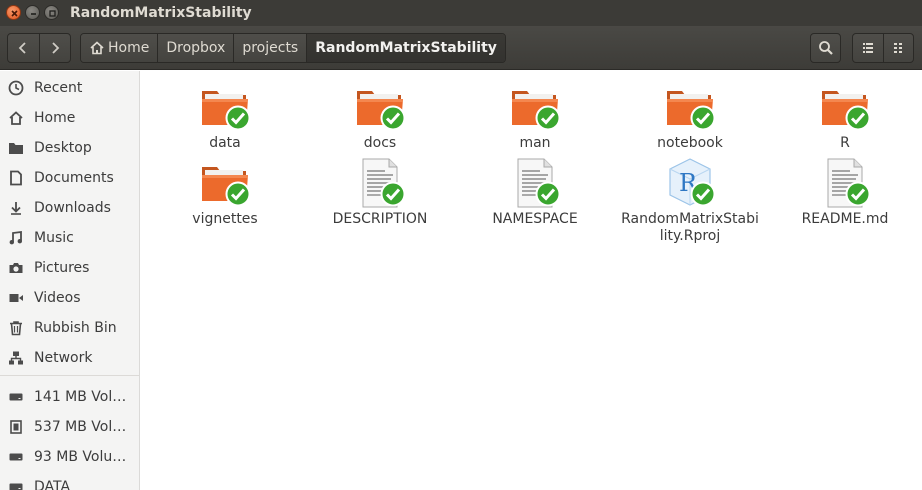 This screenshot has width=922, height=490. I want to click on search-icon, so click(825, 48).